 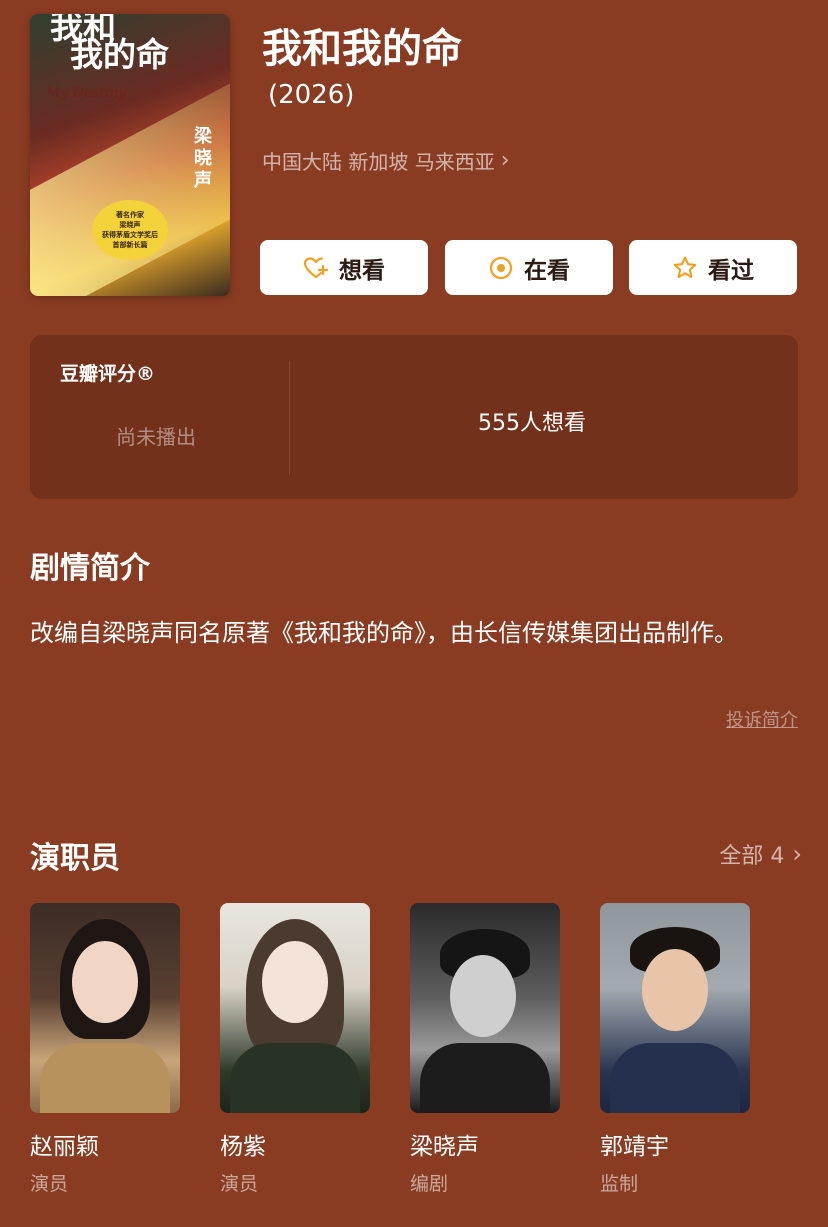 I want to click on watching-label: 在看, so click(x=547, y=270).